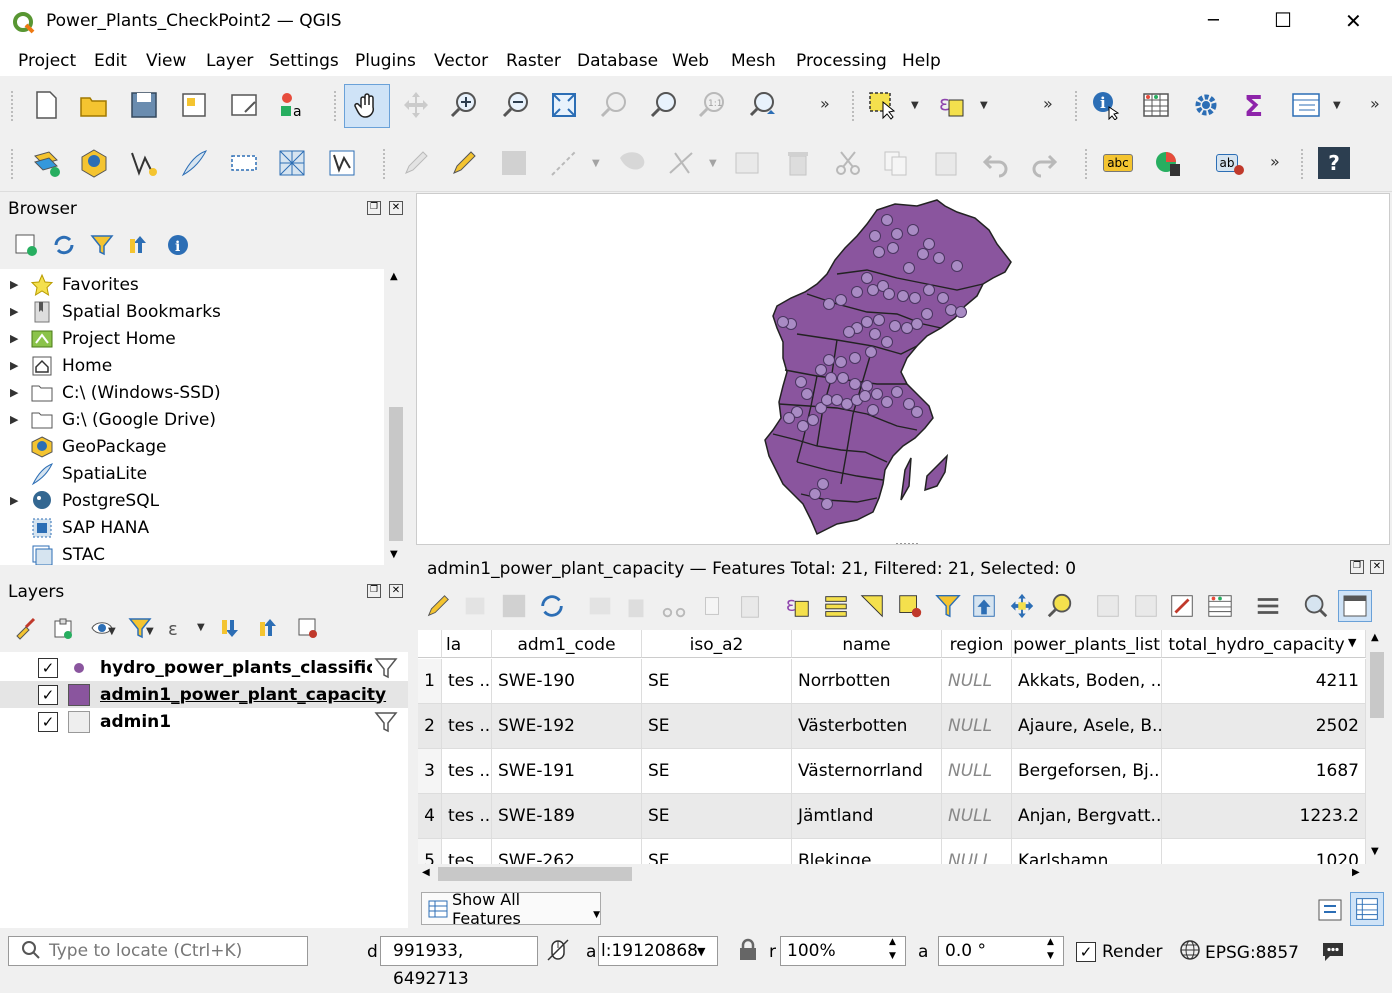  I want to click on magnifier-field: 100% ▲ ▼, so click(843, 951).